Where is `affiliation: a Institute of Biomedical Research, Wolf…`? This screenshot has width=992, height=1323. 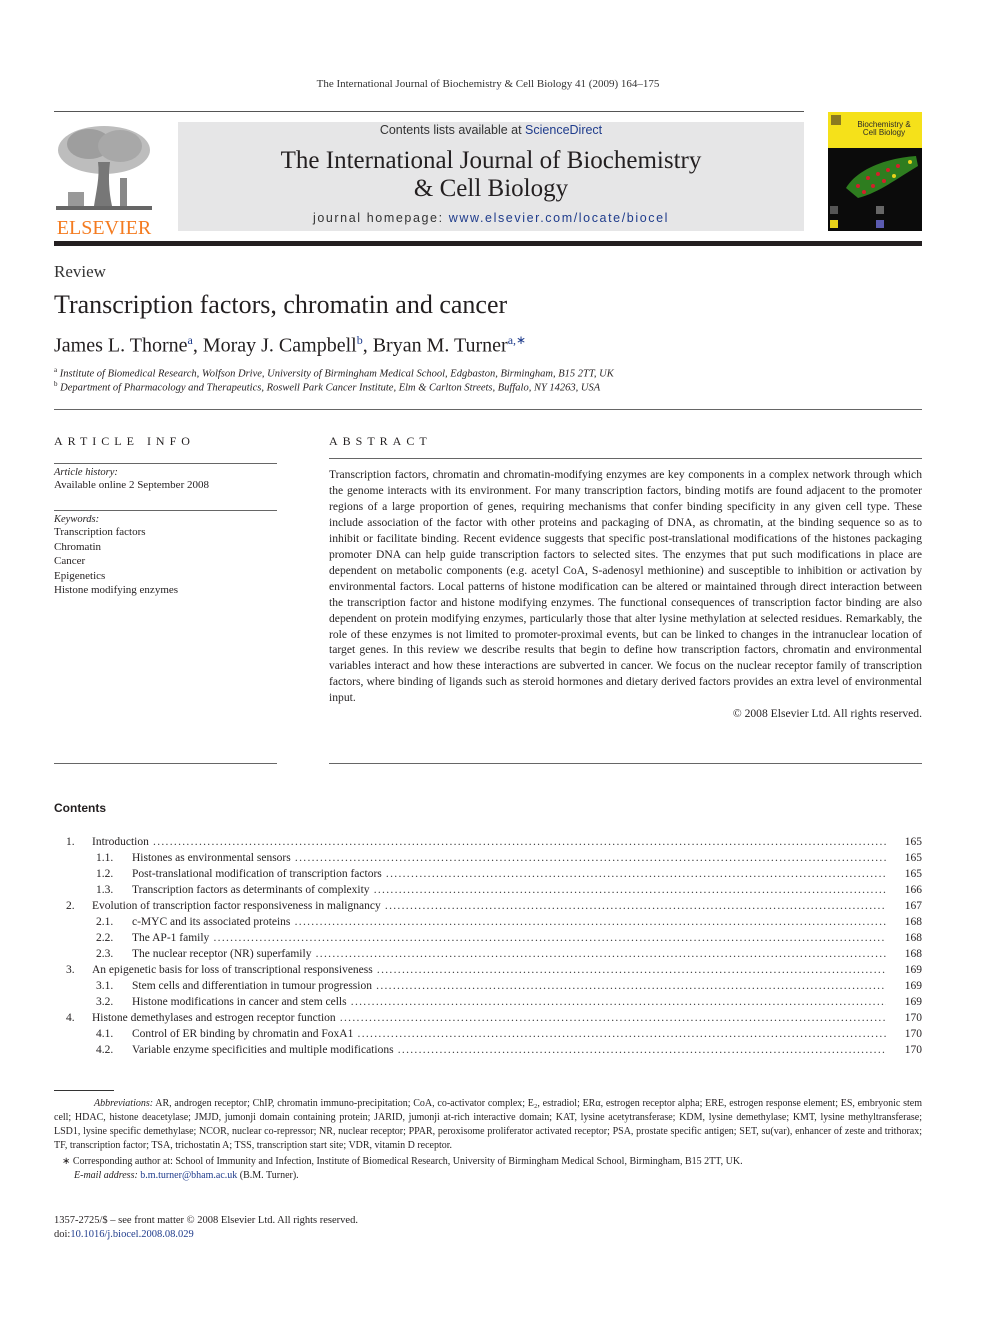
affiliation: a Institute of Biomedical Research, Wolf… is located at coordinates (334, 373).